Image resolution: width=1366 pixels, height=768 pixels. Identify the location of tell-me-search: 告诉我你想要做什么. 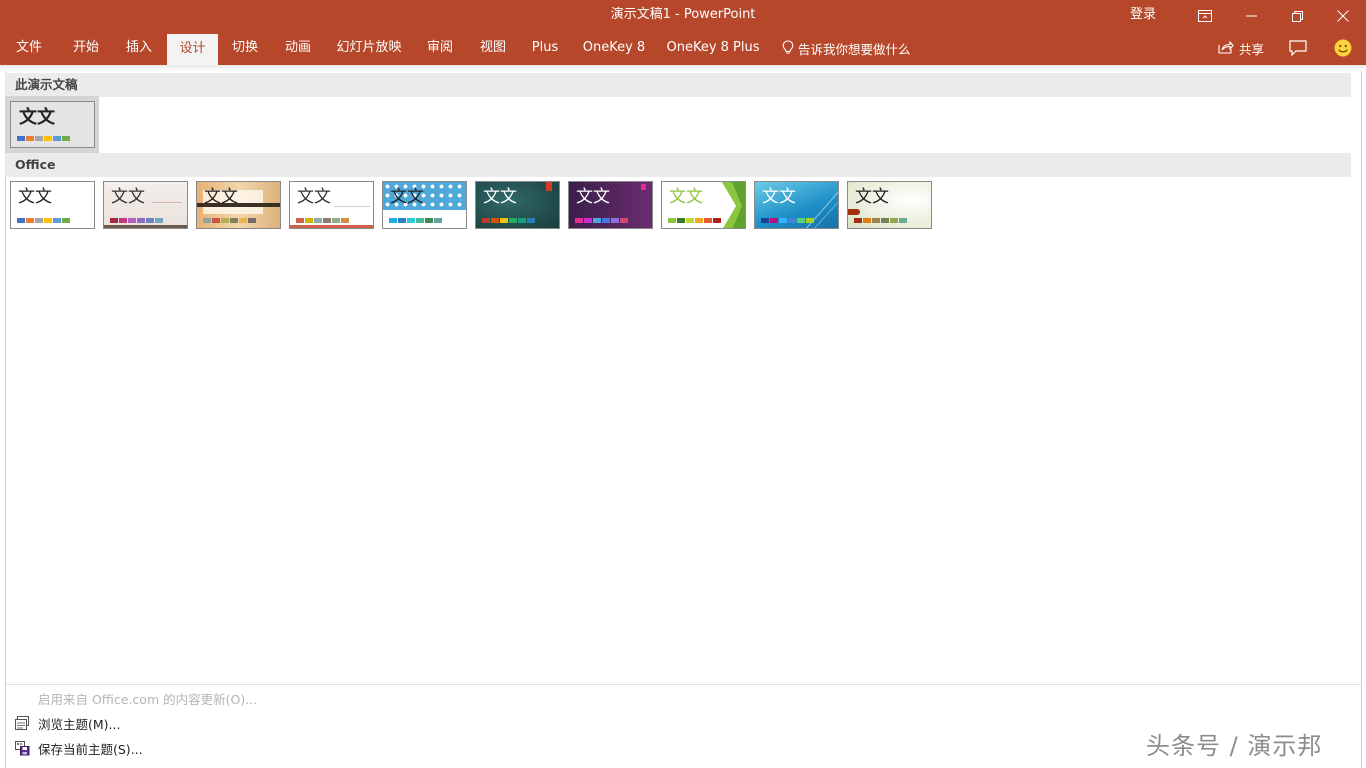
(846, 48).